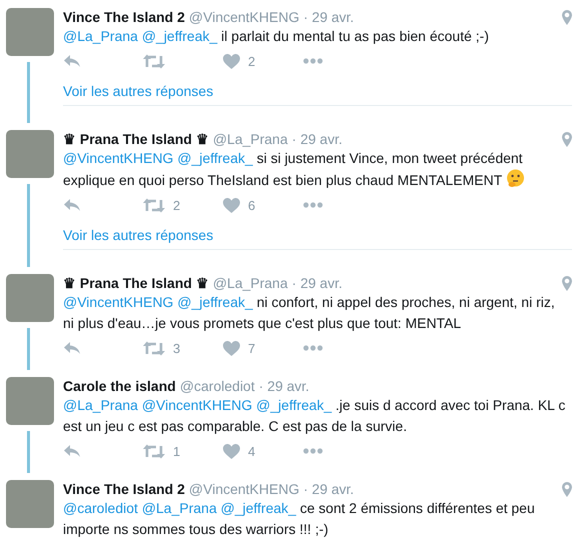 The height and width of the screenshot is (546, 582). What do you see at coordinates (252, 205) in the screenshot?
I see `like-count: 6` at bounding box center [252, 205].